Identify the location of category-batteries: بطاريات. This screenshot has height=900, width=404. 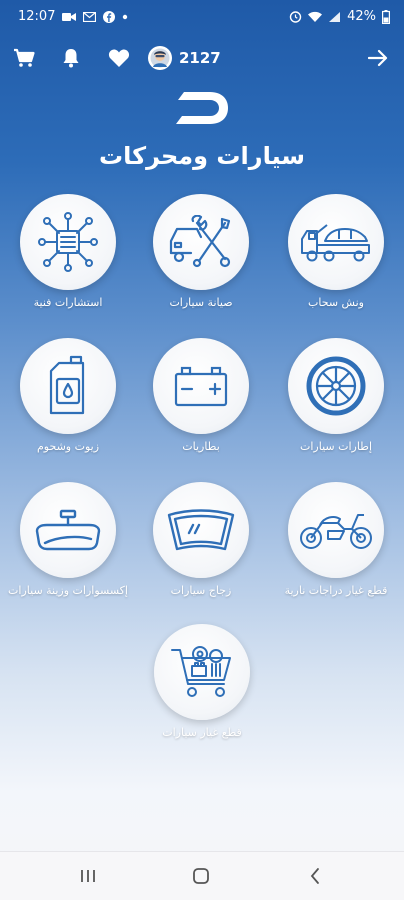
(201, 395).